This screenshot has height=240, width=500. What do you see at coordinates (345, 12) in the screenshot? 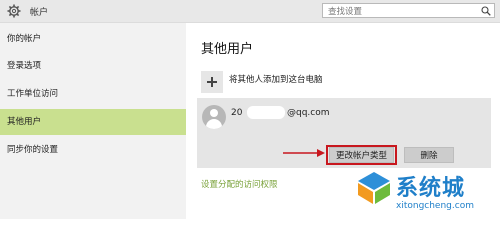
I see `search-placeholder: 查找设置` at bounding box center [345, 12].